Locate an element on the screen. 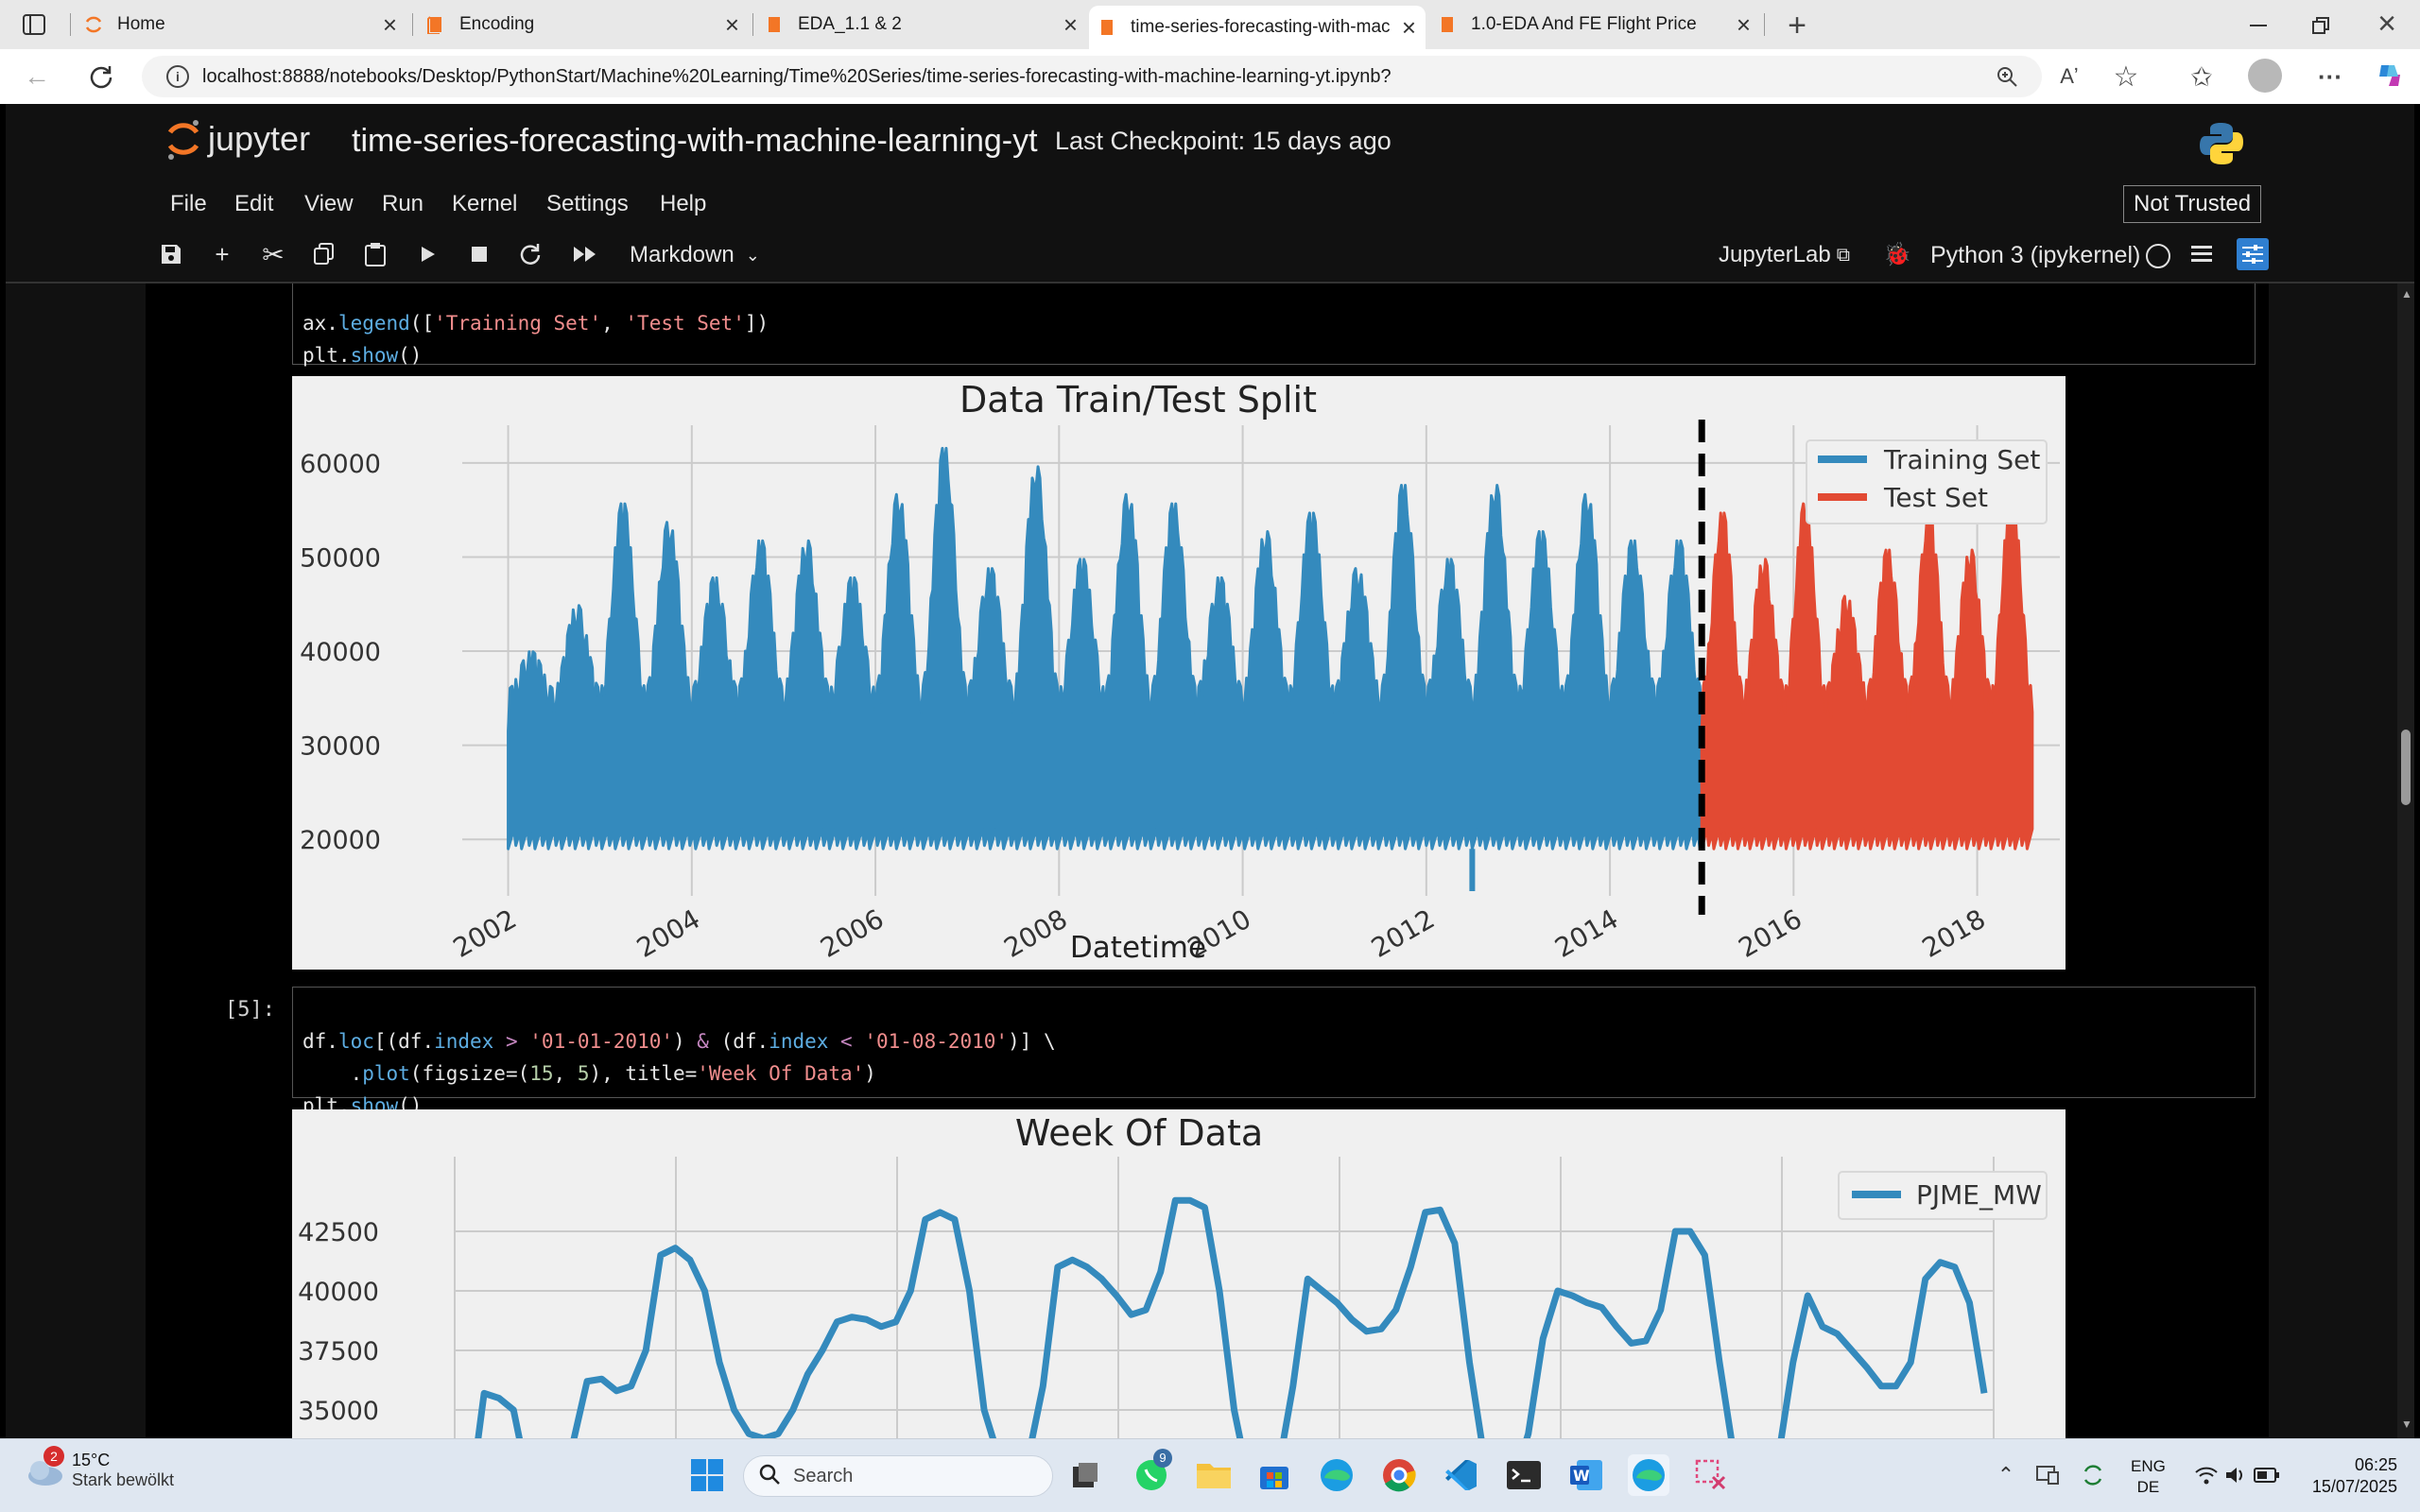 This screenshot has height=1512, width=2420. new-tab-icon: + is located at coordinates (1797, 25).